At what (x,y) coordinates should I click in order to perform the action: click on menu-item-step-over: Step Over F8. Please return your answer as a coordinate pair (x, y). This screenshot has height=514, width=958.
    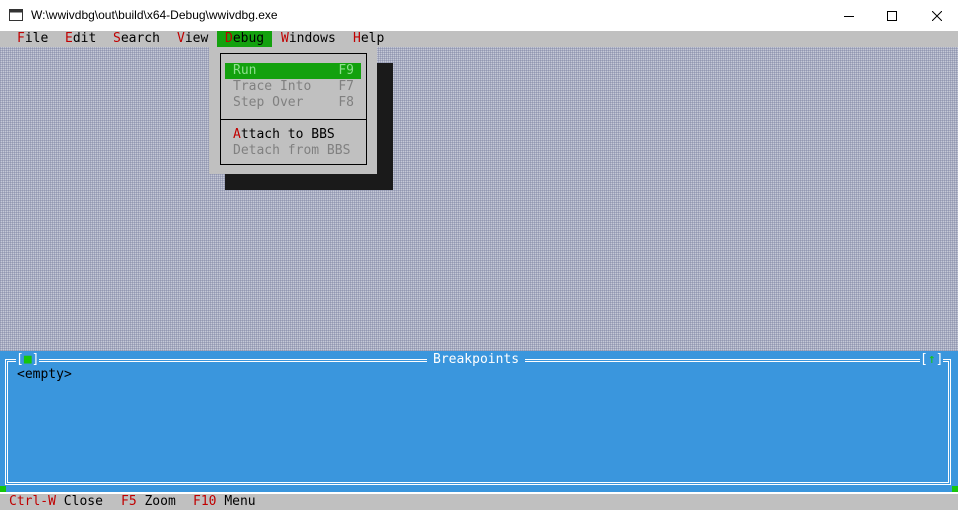
    Looking at the image, I should click on (293, 103).